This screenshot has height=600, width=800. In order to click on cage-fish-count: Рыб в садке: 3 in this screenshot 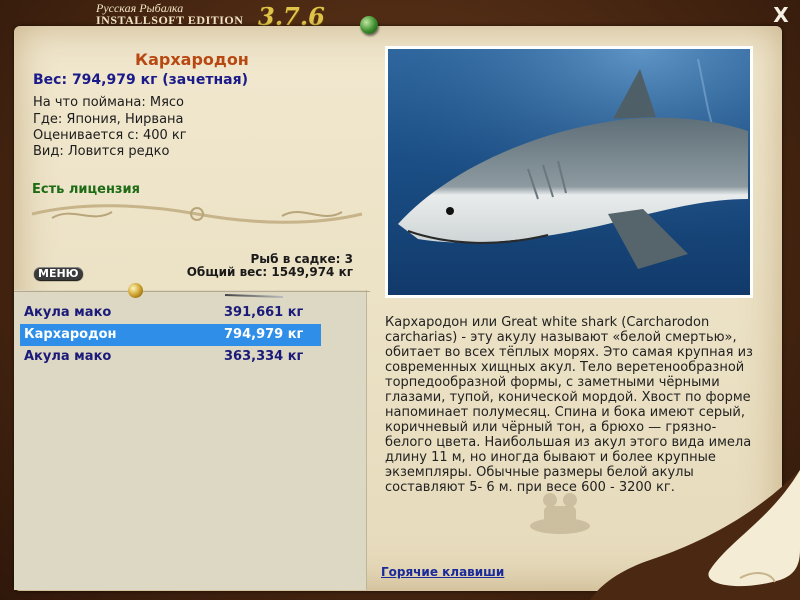, I will do `click(302, 259)`.